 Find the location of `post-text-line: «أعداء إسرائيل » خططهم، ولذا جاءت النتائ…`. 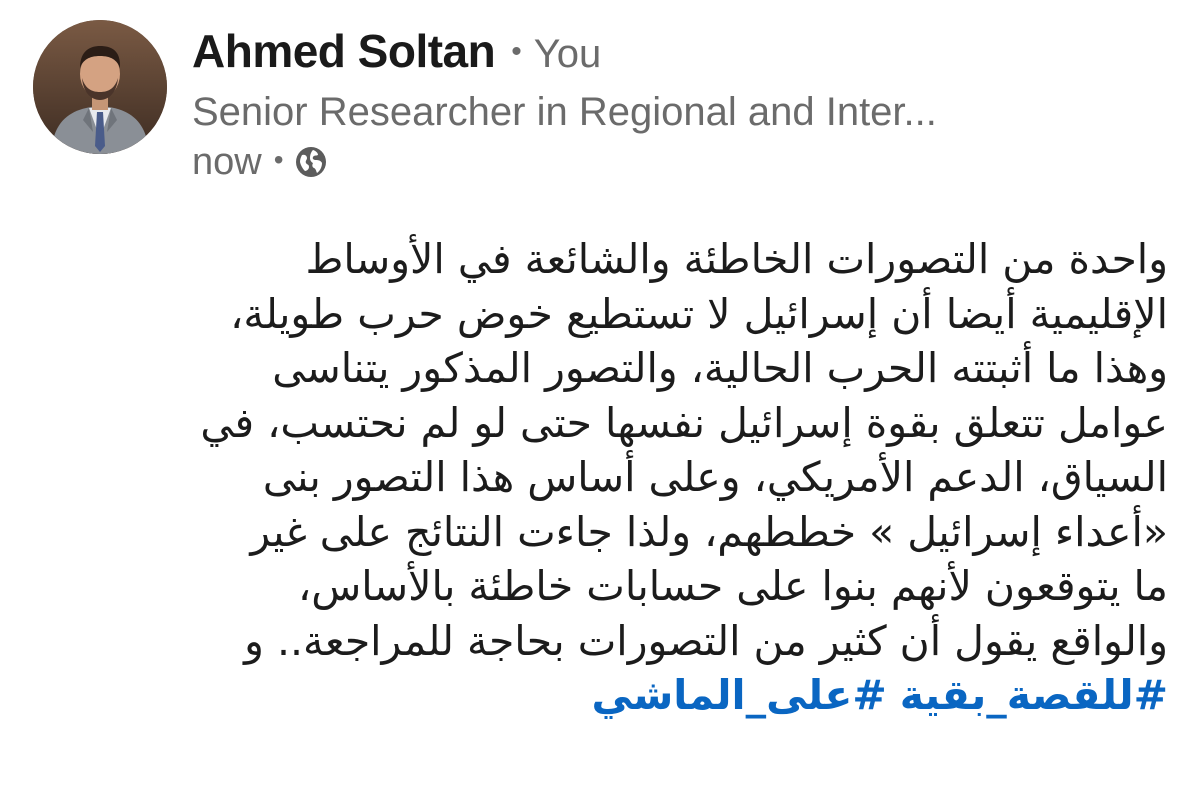

post-text-line: «أعداء إسرائيل » خططهم، ولذا جاءت النتائ… is located at coordinates (709, 531).